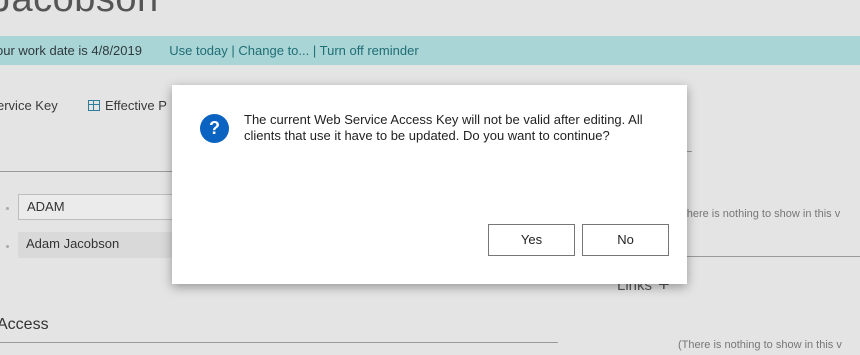 This screenshot has height=355, width=860. I want to click on no-button: No, so click(625, 240).